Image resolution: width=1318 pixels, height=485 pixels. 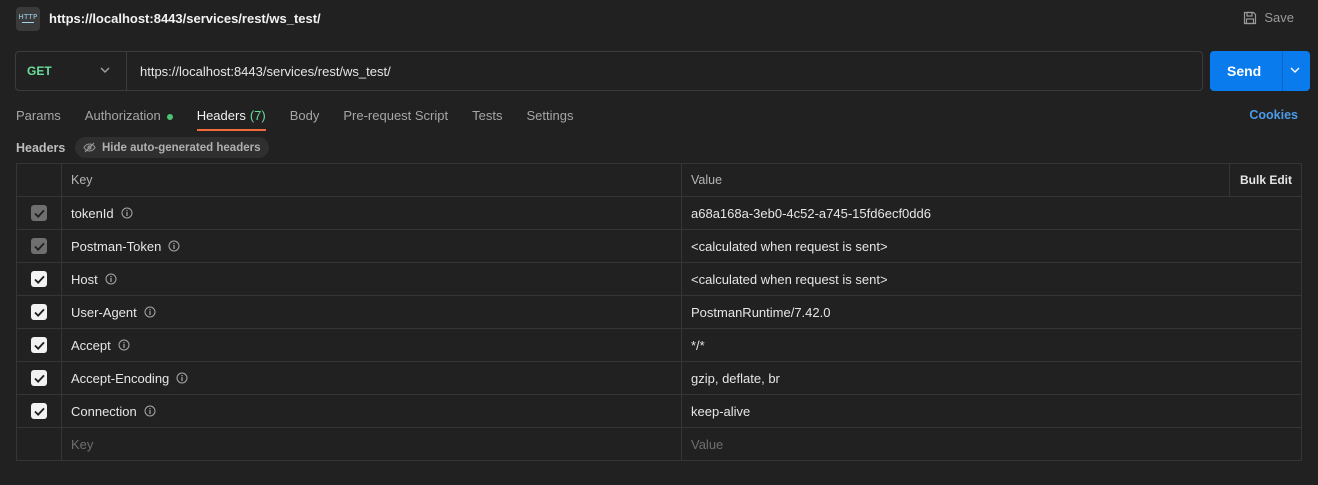 What do you see at coordinates (372, 246) in the screenshot?
I see `key-cell: Postman-Token` at bounding box center [372, 246].